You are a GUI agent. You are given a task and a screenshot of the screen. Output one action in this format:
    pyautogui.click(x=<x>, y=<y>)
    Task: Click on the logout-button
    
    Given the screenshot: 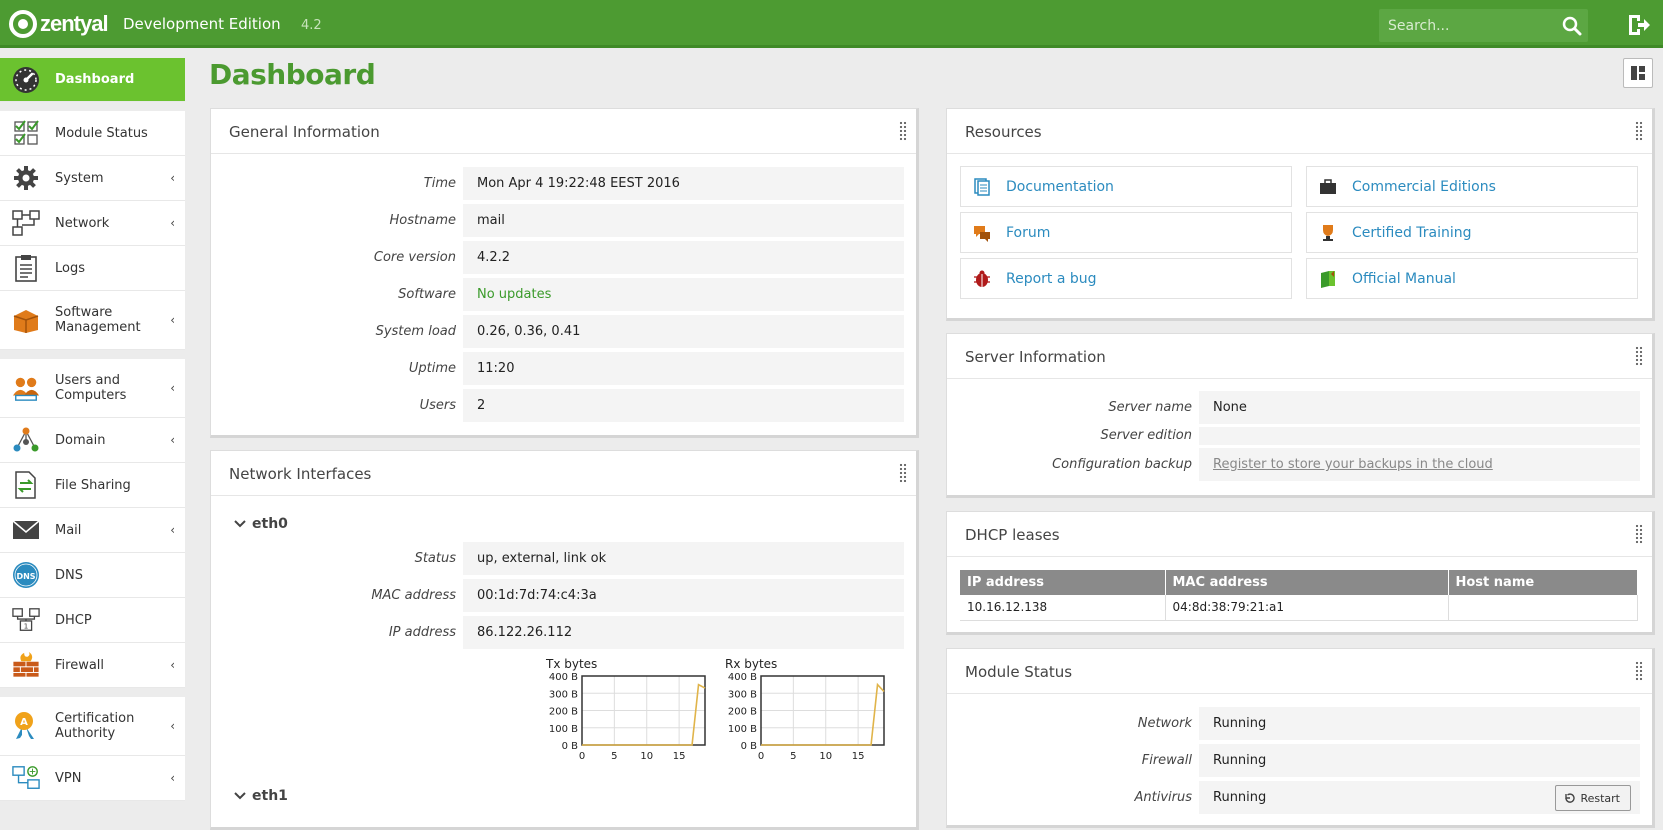 What is the action you would take?
    pyautogui.click(x=1638, y=25)
    